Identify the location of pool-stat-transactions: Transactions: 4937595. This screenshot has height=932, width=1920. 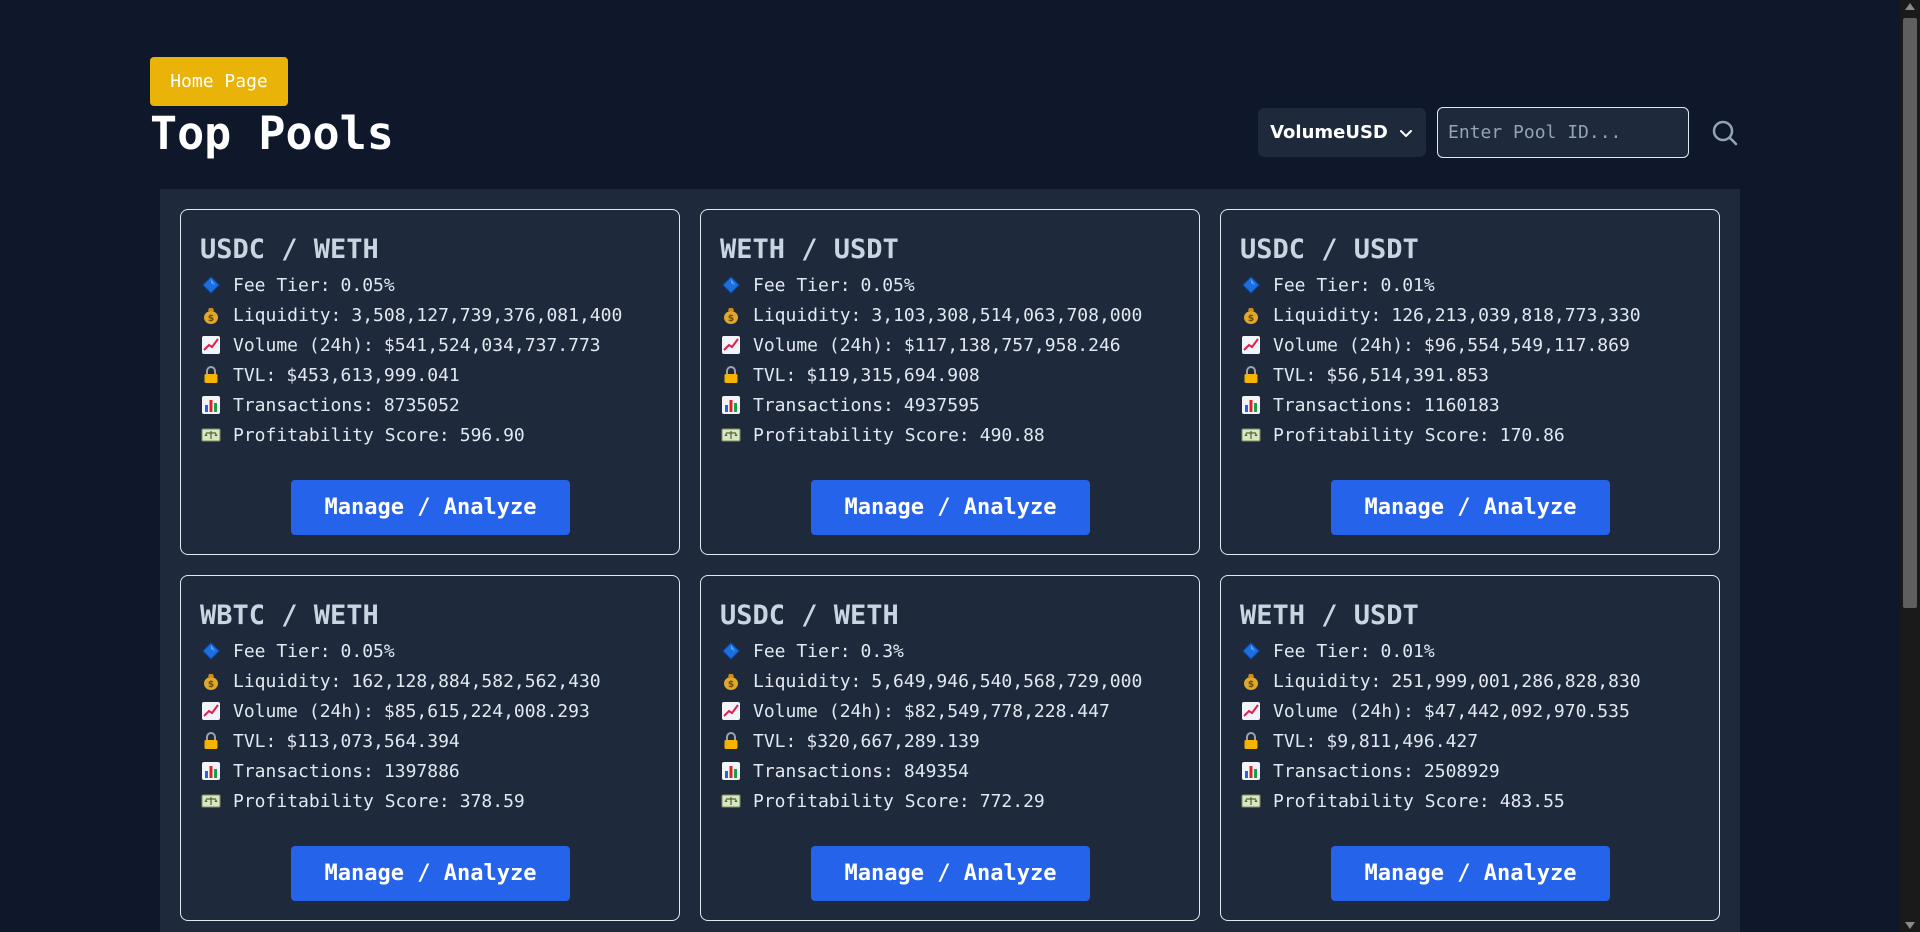
(931, 405).